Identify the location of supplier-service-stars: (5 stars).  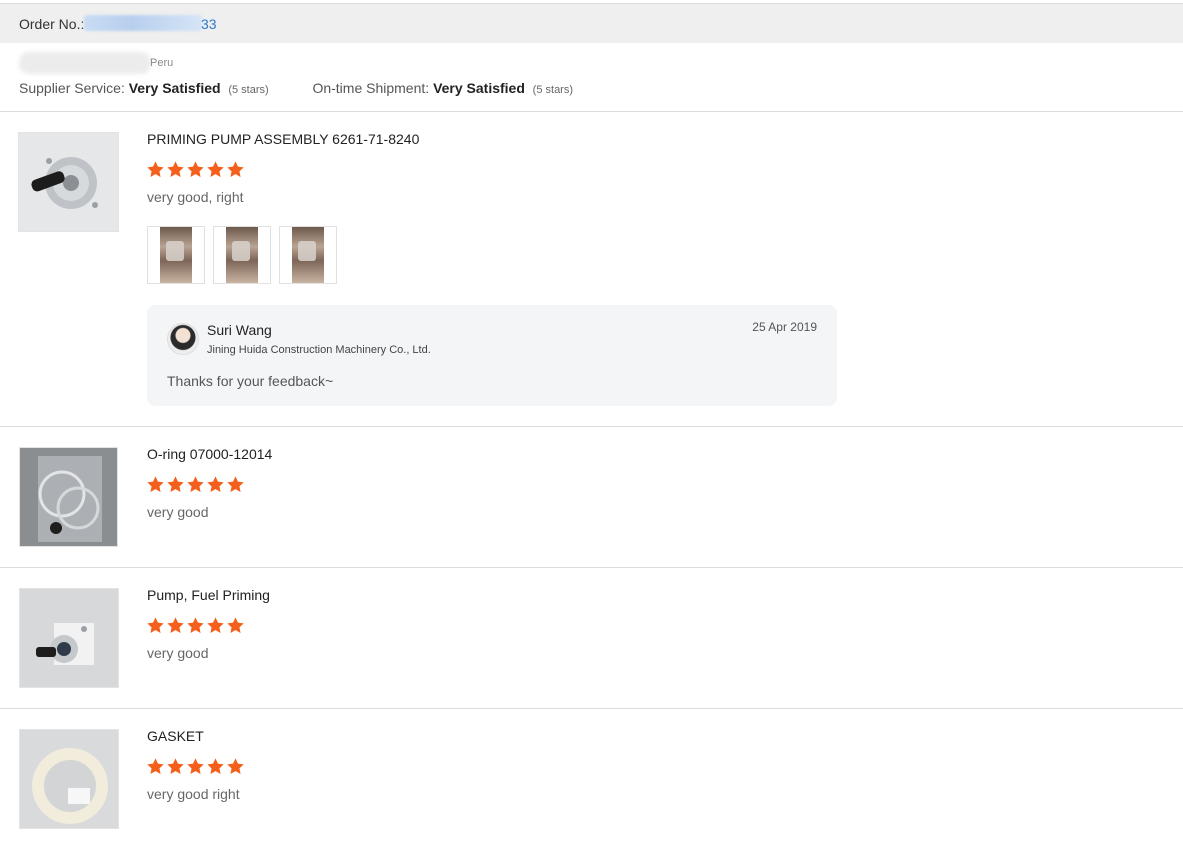
(248, 90).